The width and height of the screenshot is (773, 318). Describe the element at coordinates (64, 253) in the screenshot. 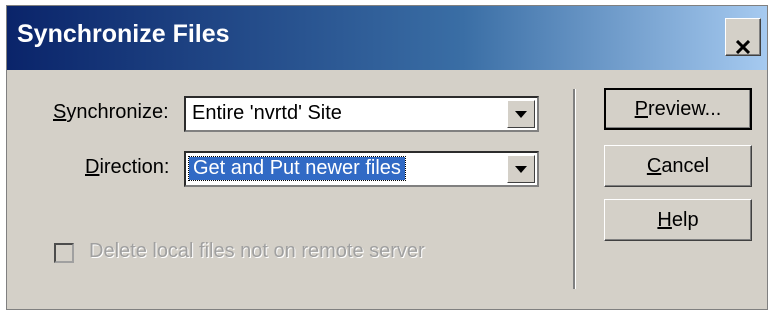

I see `delete-local-files-checkbox` at that location.